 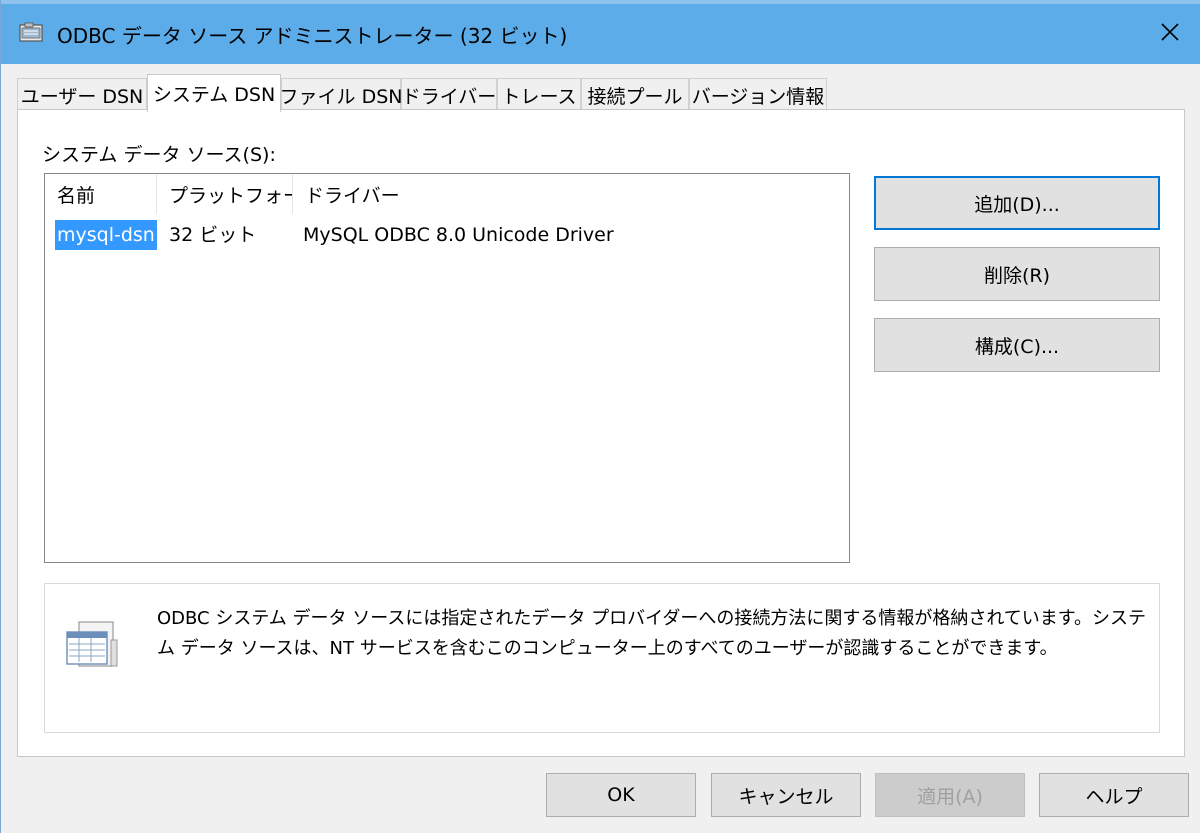 What do you see at coordinates (341, 95) in the screenshot?
I see `tab-file-dsn: ファイル DSN` at bounding box center [341, 95].